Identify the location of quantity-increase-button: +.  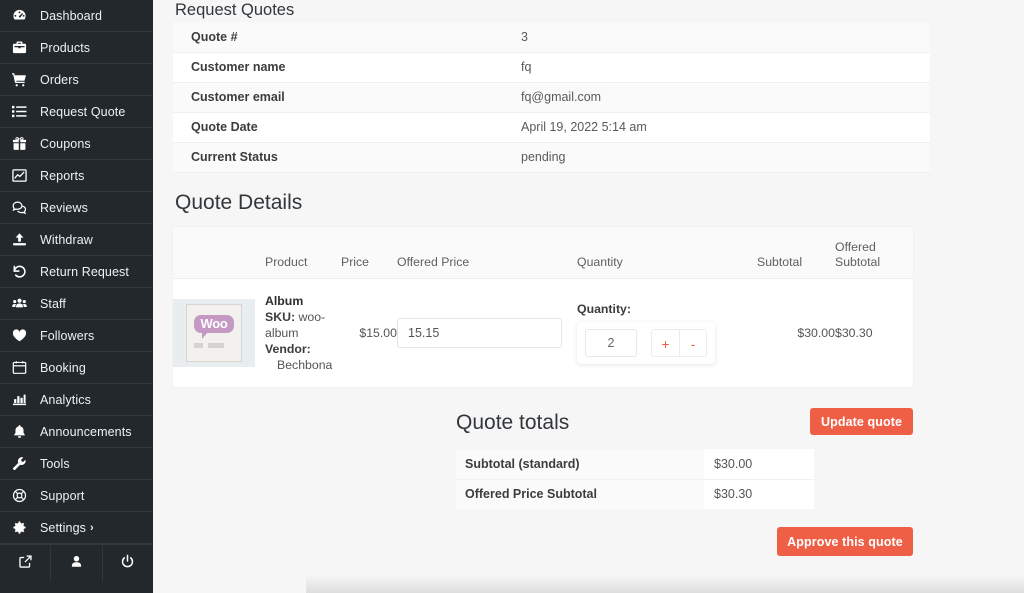
(665, 343).